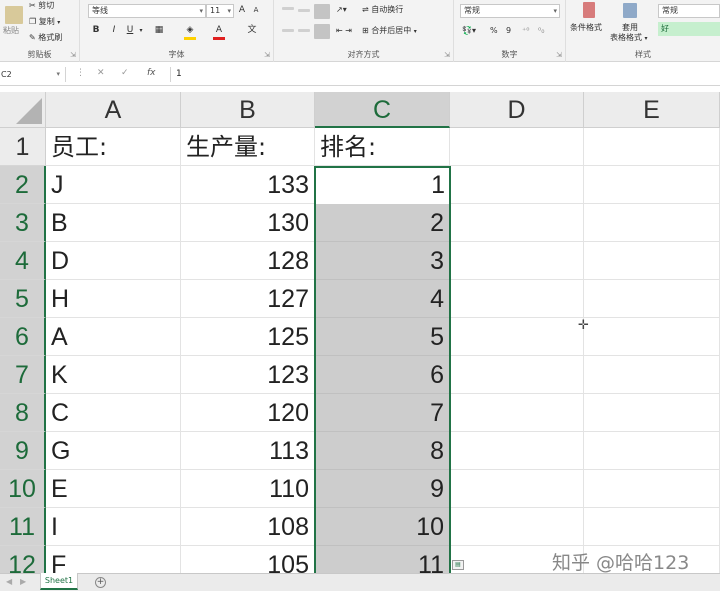 The height and width of the screenshot is (591, 720). What do you see at coordinates (389, 31) in the screenshot?
I see `merge-center-button: ⊞ 合并后居中 ▾` at bounding box center [389, 31].